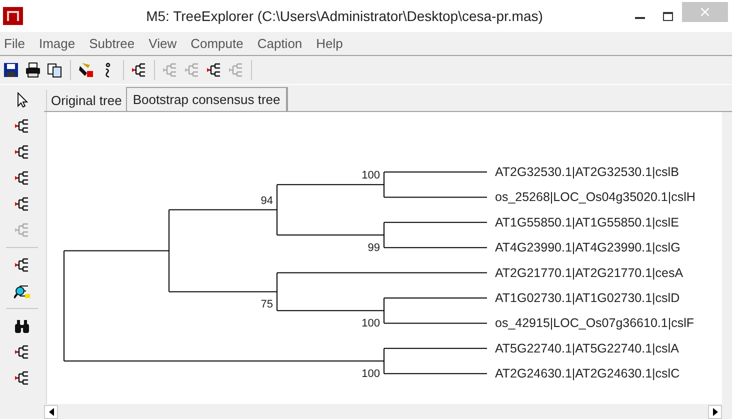 Image resolution: width=732 pixels, height=419 pixels. Describe the element at coordinates (55, 70) in the screenshot. I see `copy-icon` at that location.